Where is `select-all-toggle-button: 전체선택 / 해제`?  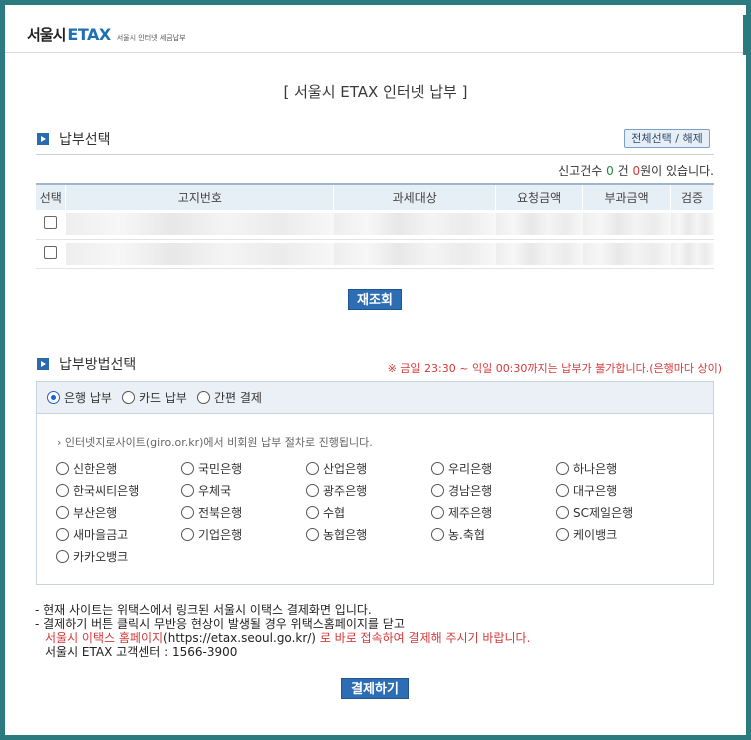
select-all-toggle-button: 전체선택 / 해제 is located at coordinates (667, 138).